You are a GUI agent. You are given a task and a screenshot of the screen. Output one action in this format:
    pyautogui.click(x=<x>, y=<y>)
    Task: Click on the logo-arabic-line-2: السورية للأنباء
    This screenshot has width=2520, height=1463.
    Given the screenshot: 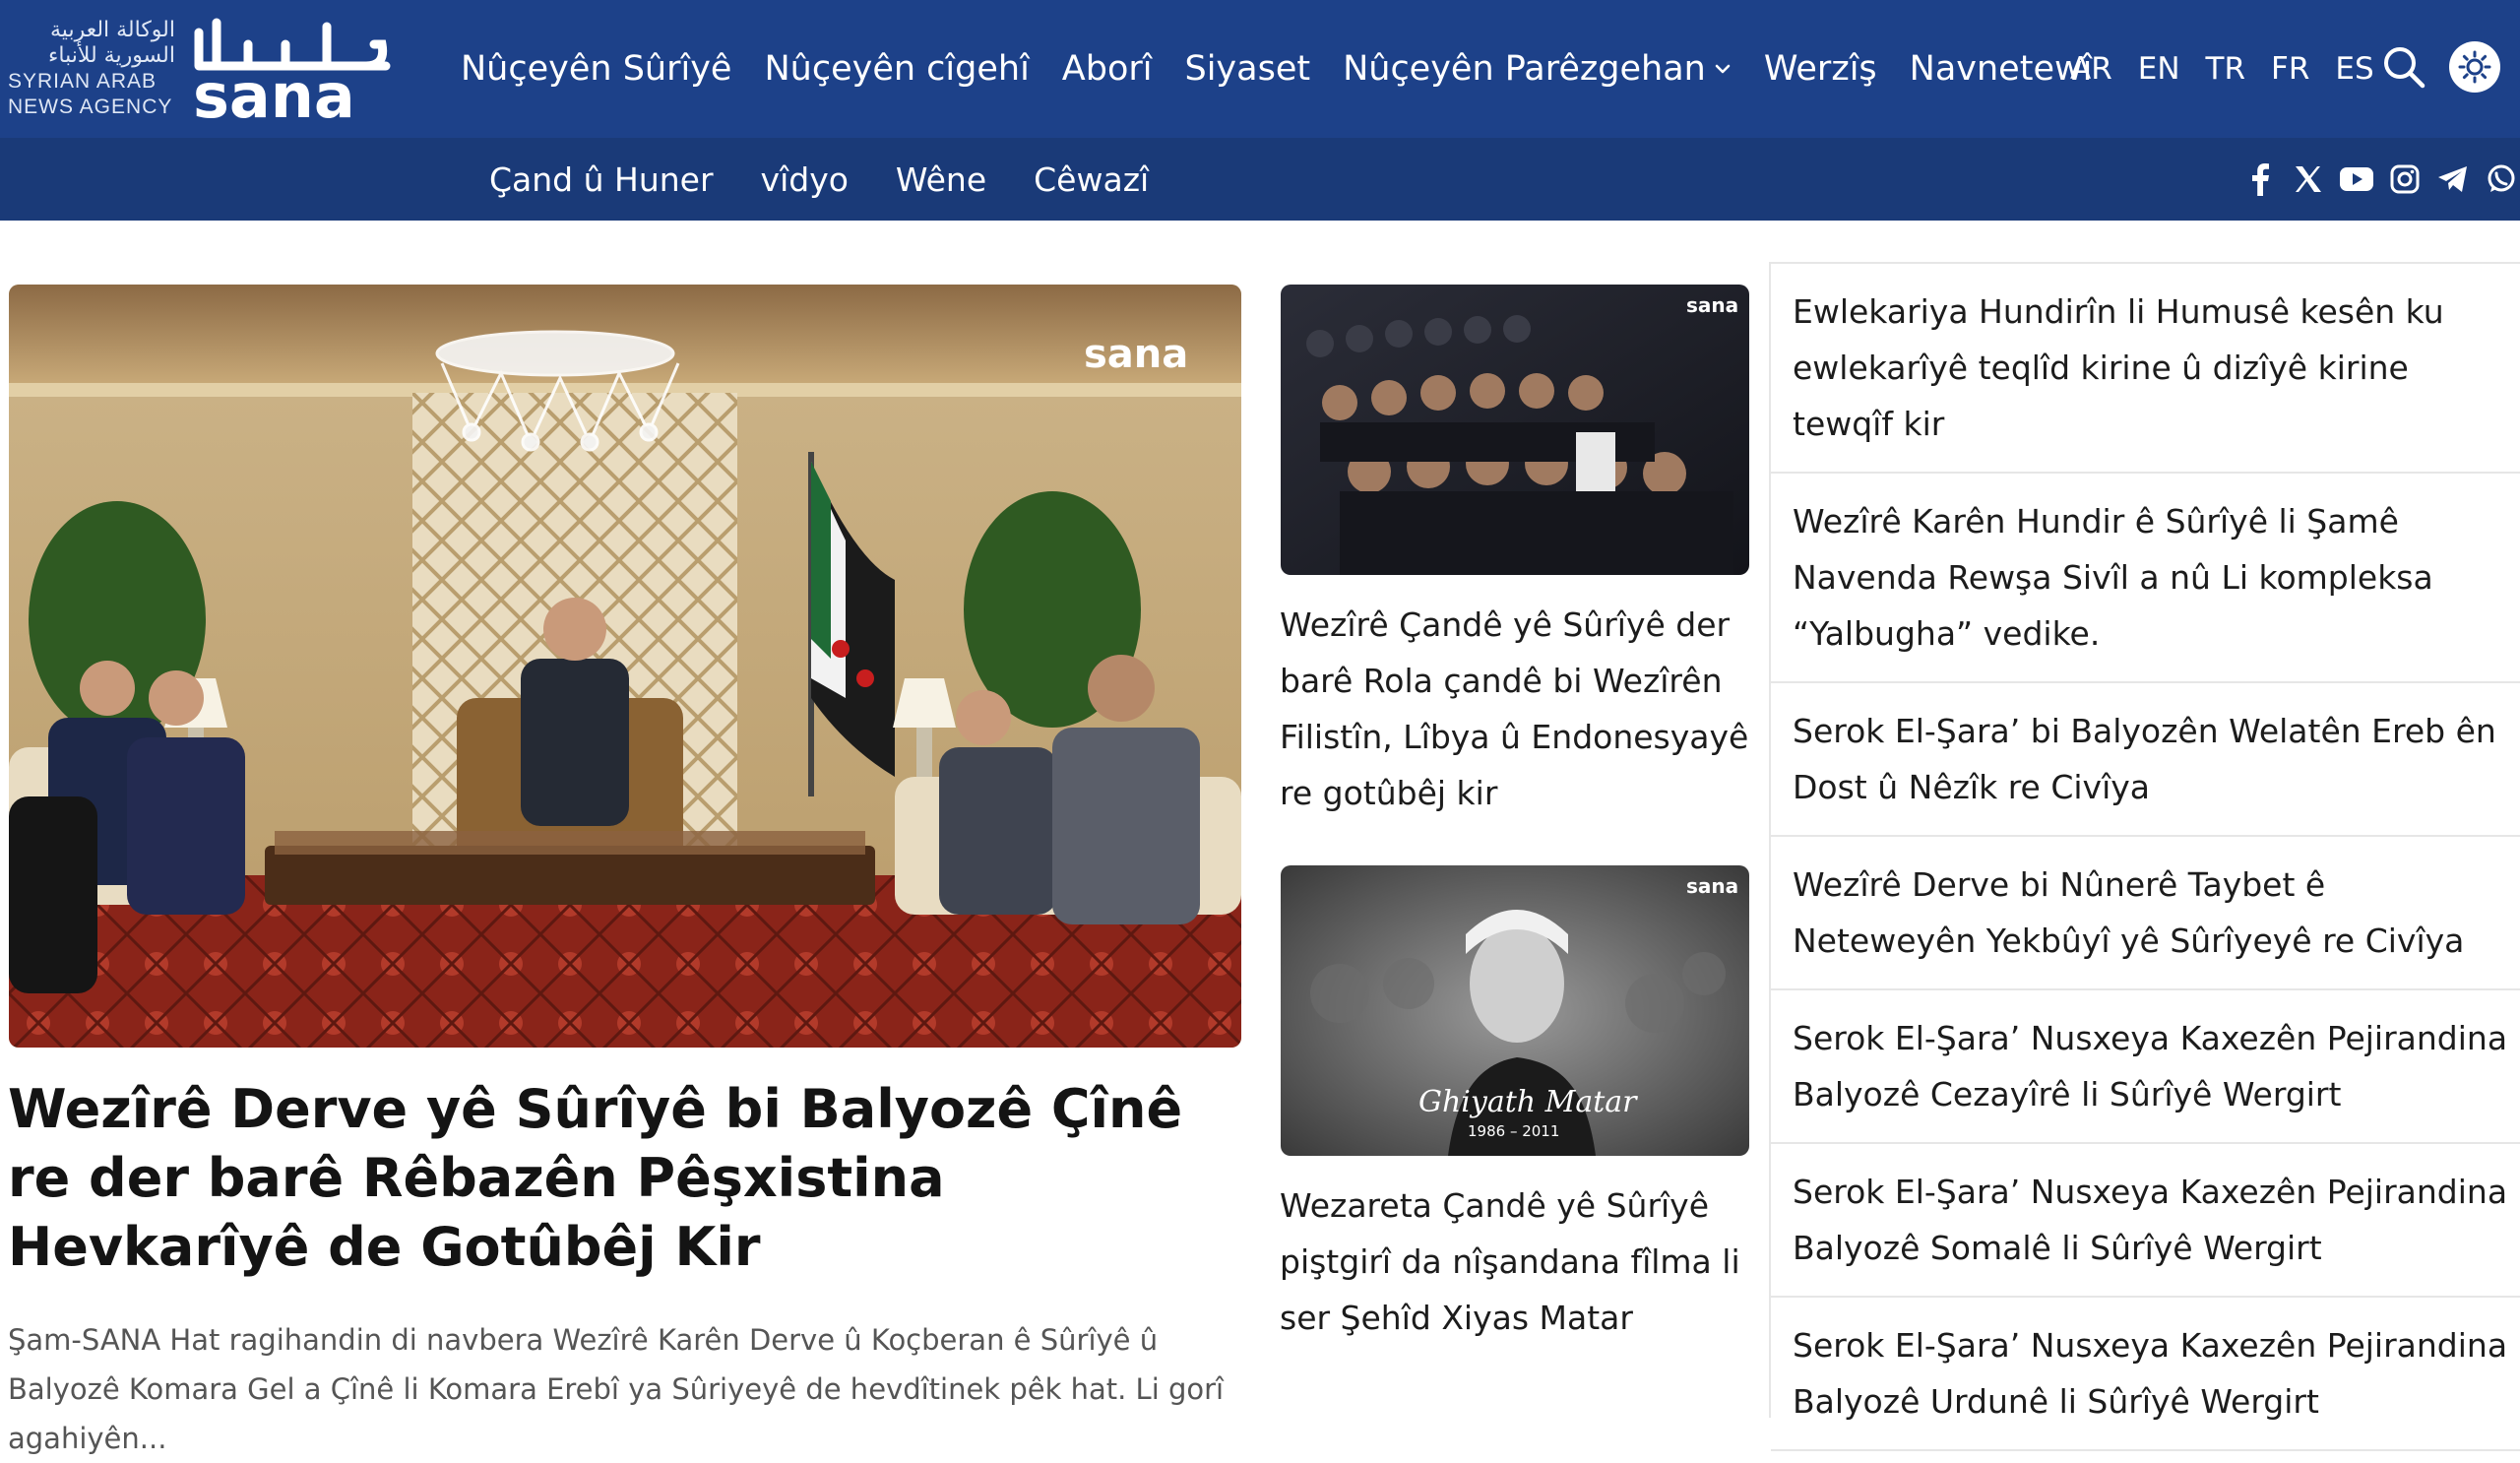 What is the action you would take?
    pyautogui.click(x=111, y=55)
    